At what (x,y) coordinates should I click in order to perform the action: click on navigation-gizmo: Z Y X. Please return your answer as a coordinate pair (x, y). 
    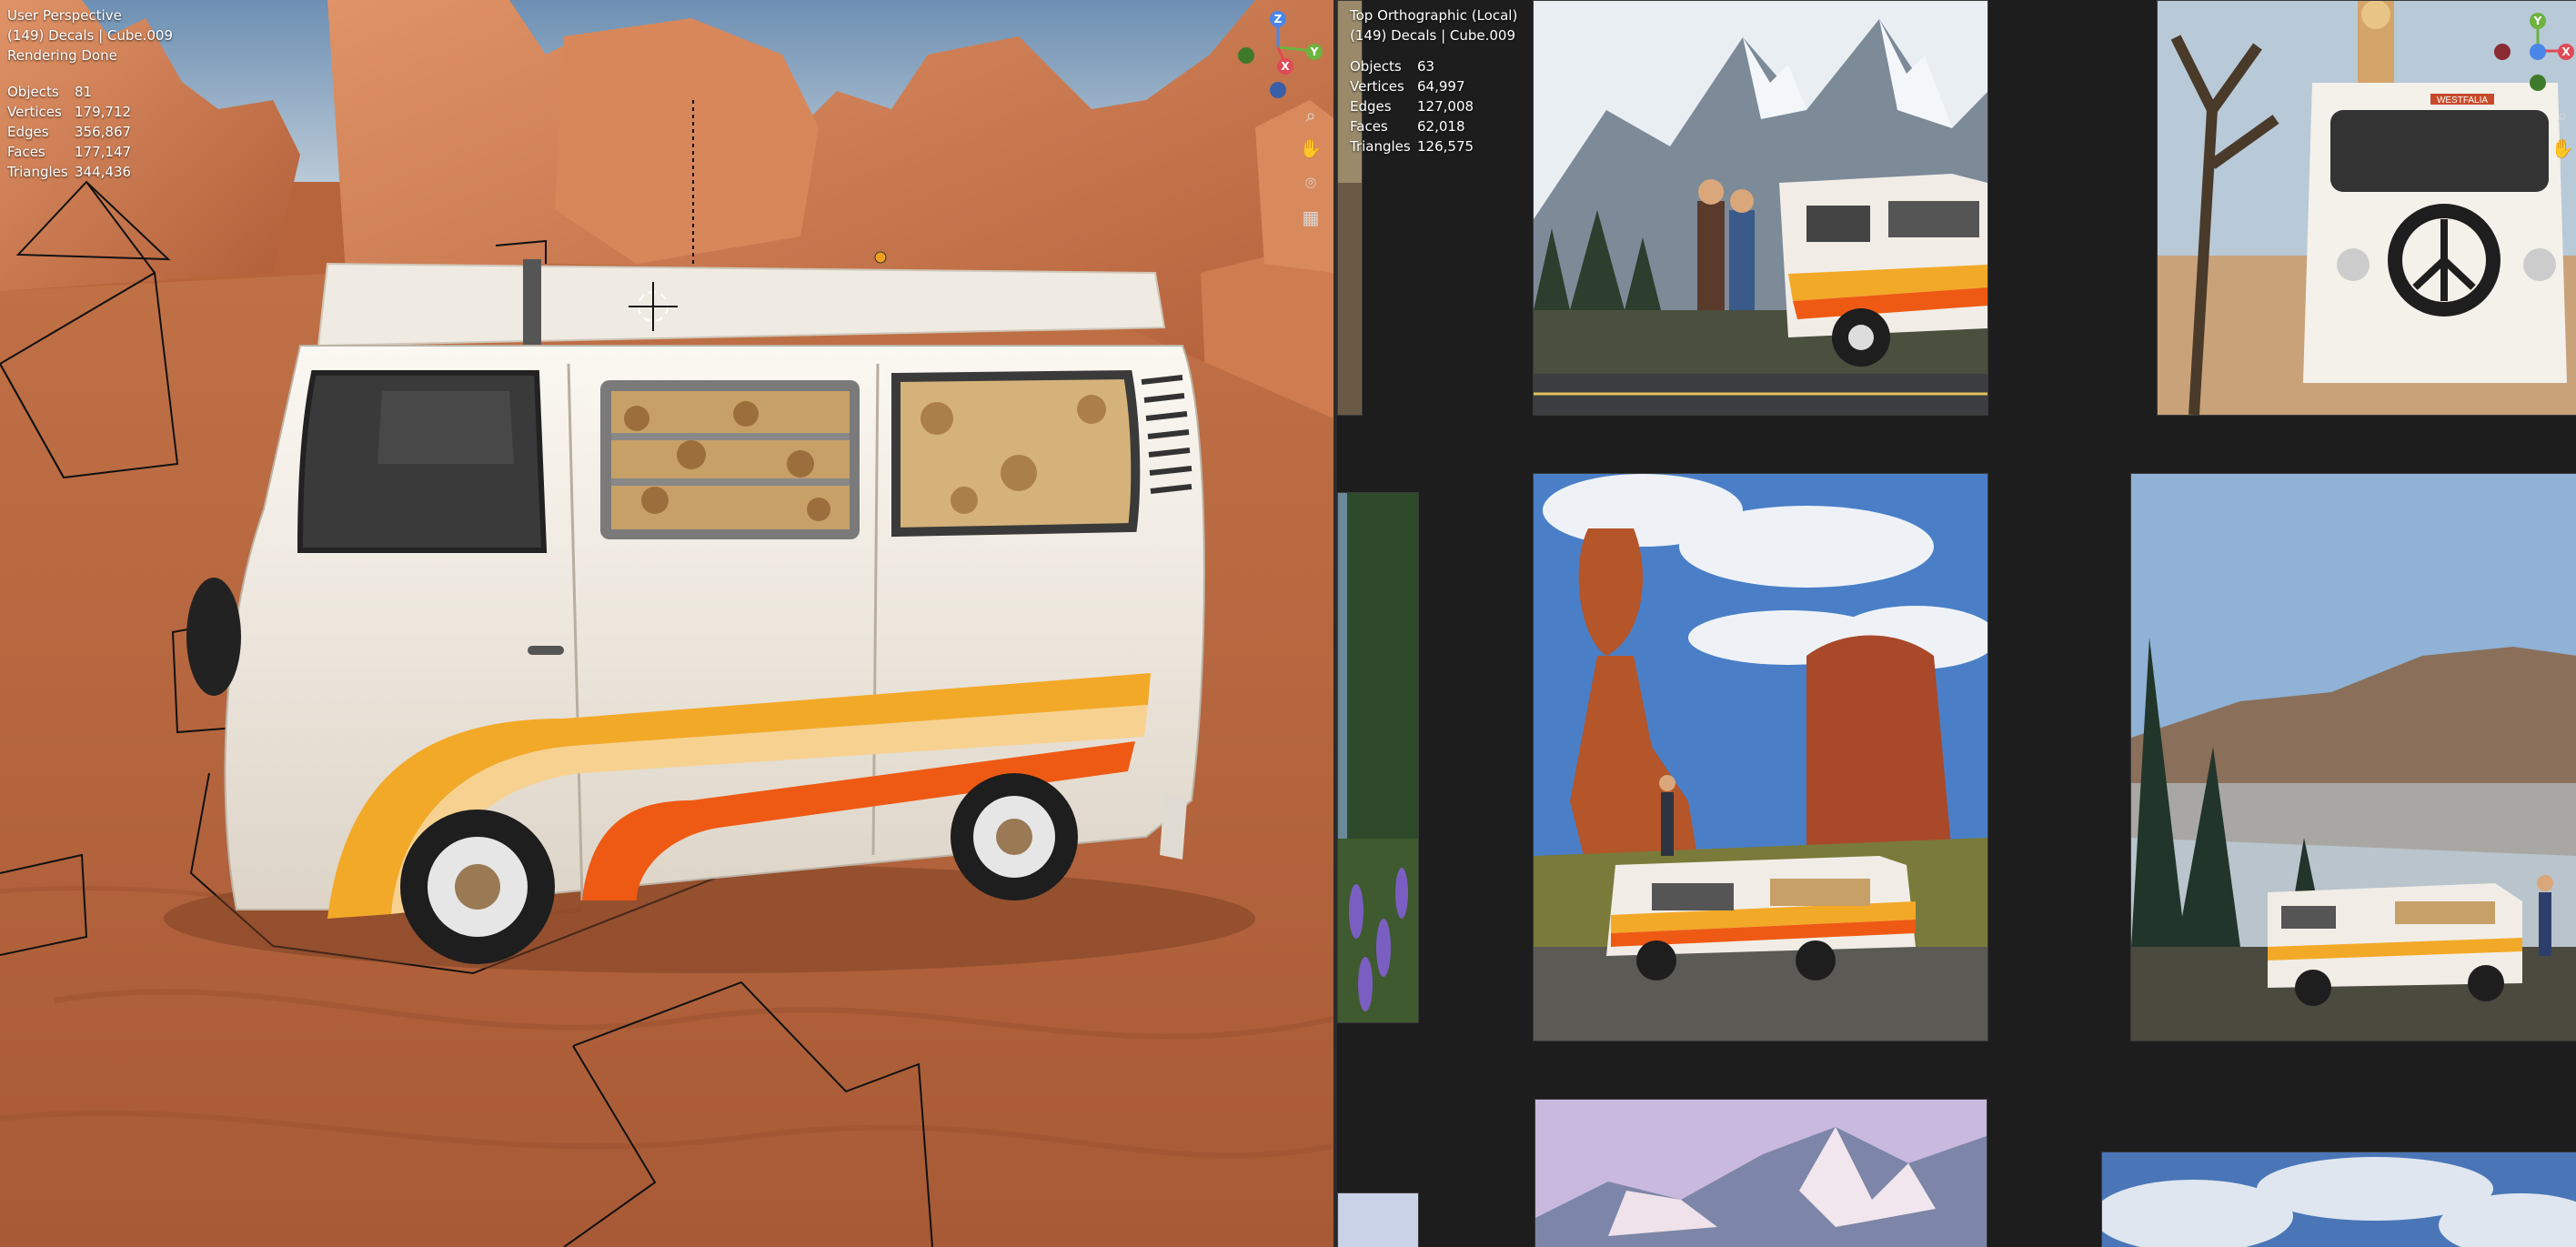
    Looking at the image, I should click on (1278, 58).